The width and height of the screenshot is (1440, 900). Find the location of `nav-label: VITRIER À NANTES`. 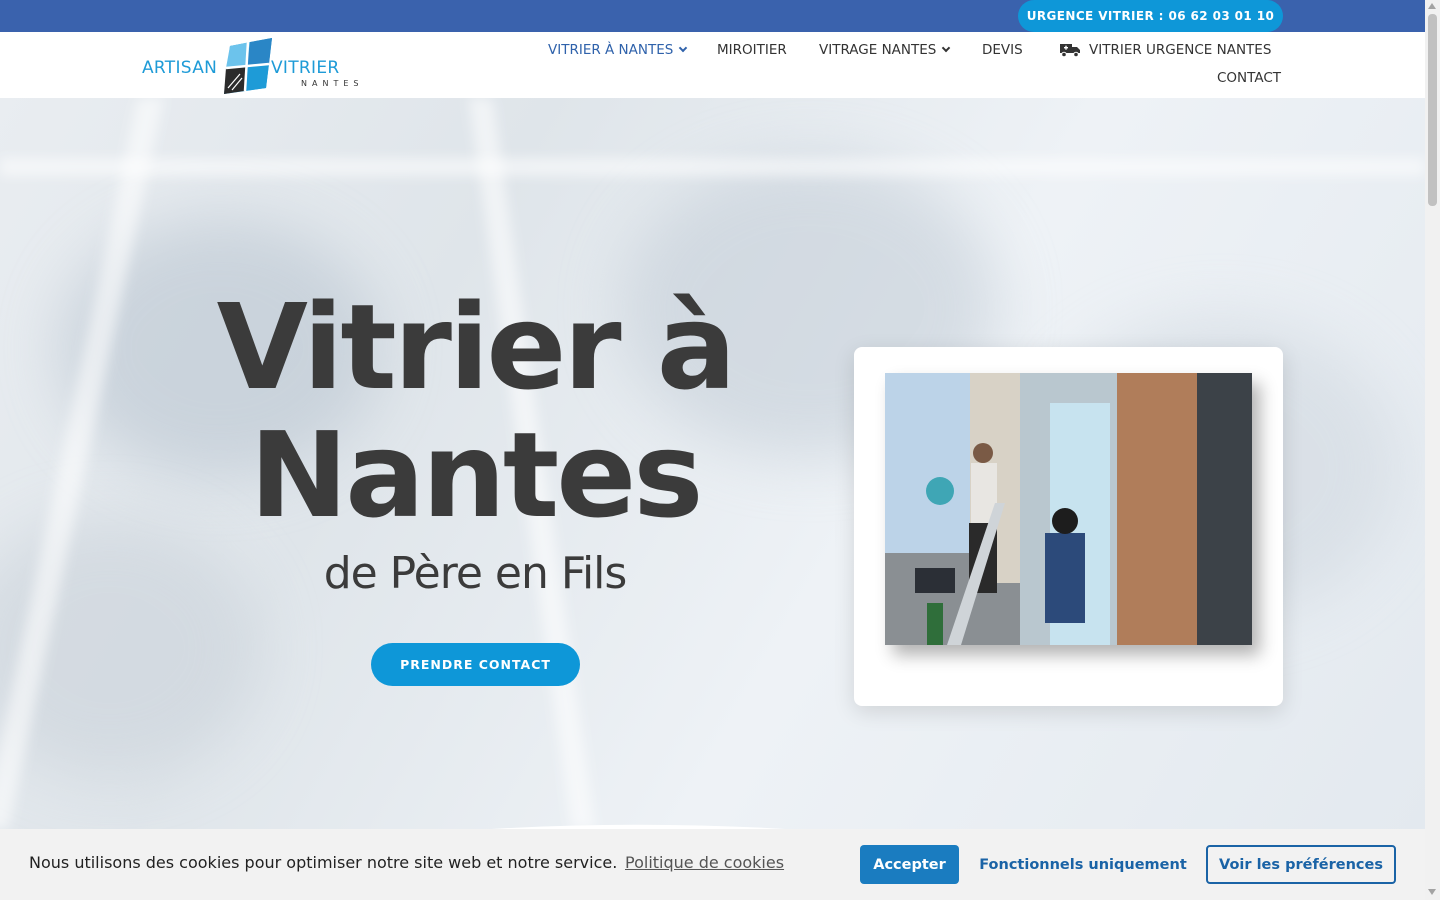

nav-label: VITRIER À NANTES is located at coordinates (611, 50).